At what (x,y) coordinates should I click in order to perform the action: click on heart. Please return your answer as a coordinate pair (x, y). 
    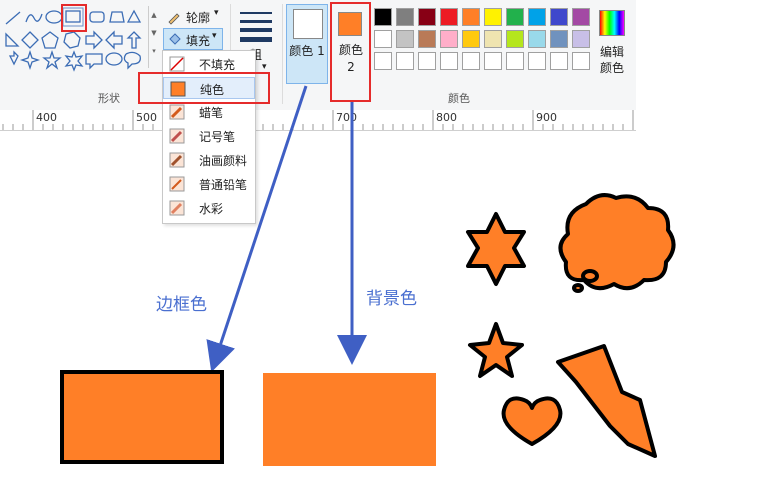
    Looking at the image, I should click on (532, 421).